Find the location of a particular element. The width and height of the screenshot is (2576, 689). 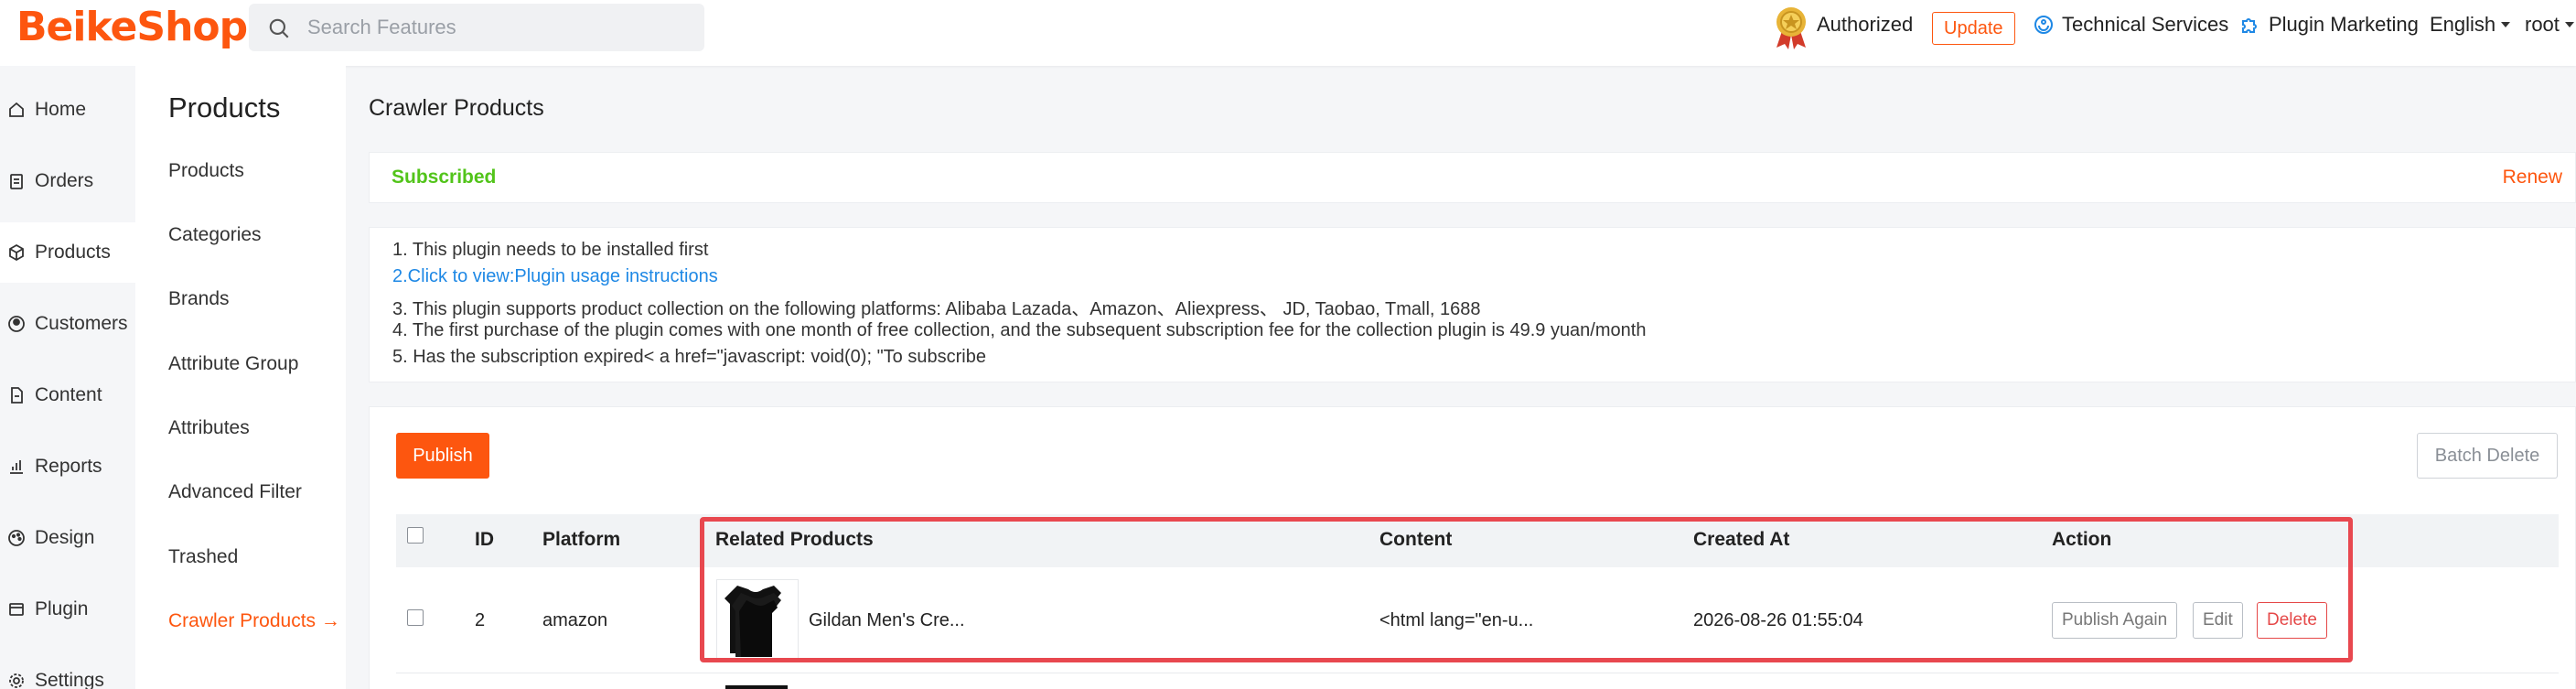

update-button: Update is located at coordinates (1974, 28).